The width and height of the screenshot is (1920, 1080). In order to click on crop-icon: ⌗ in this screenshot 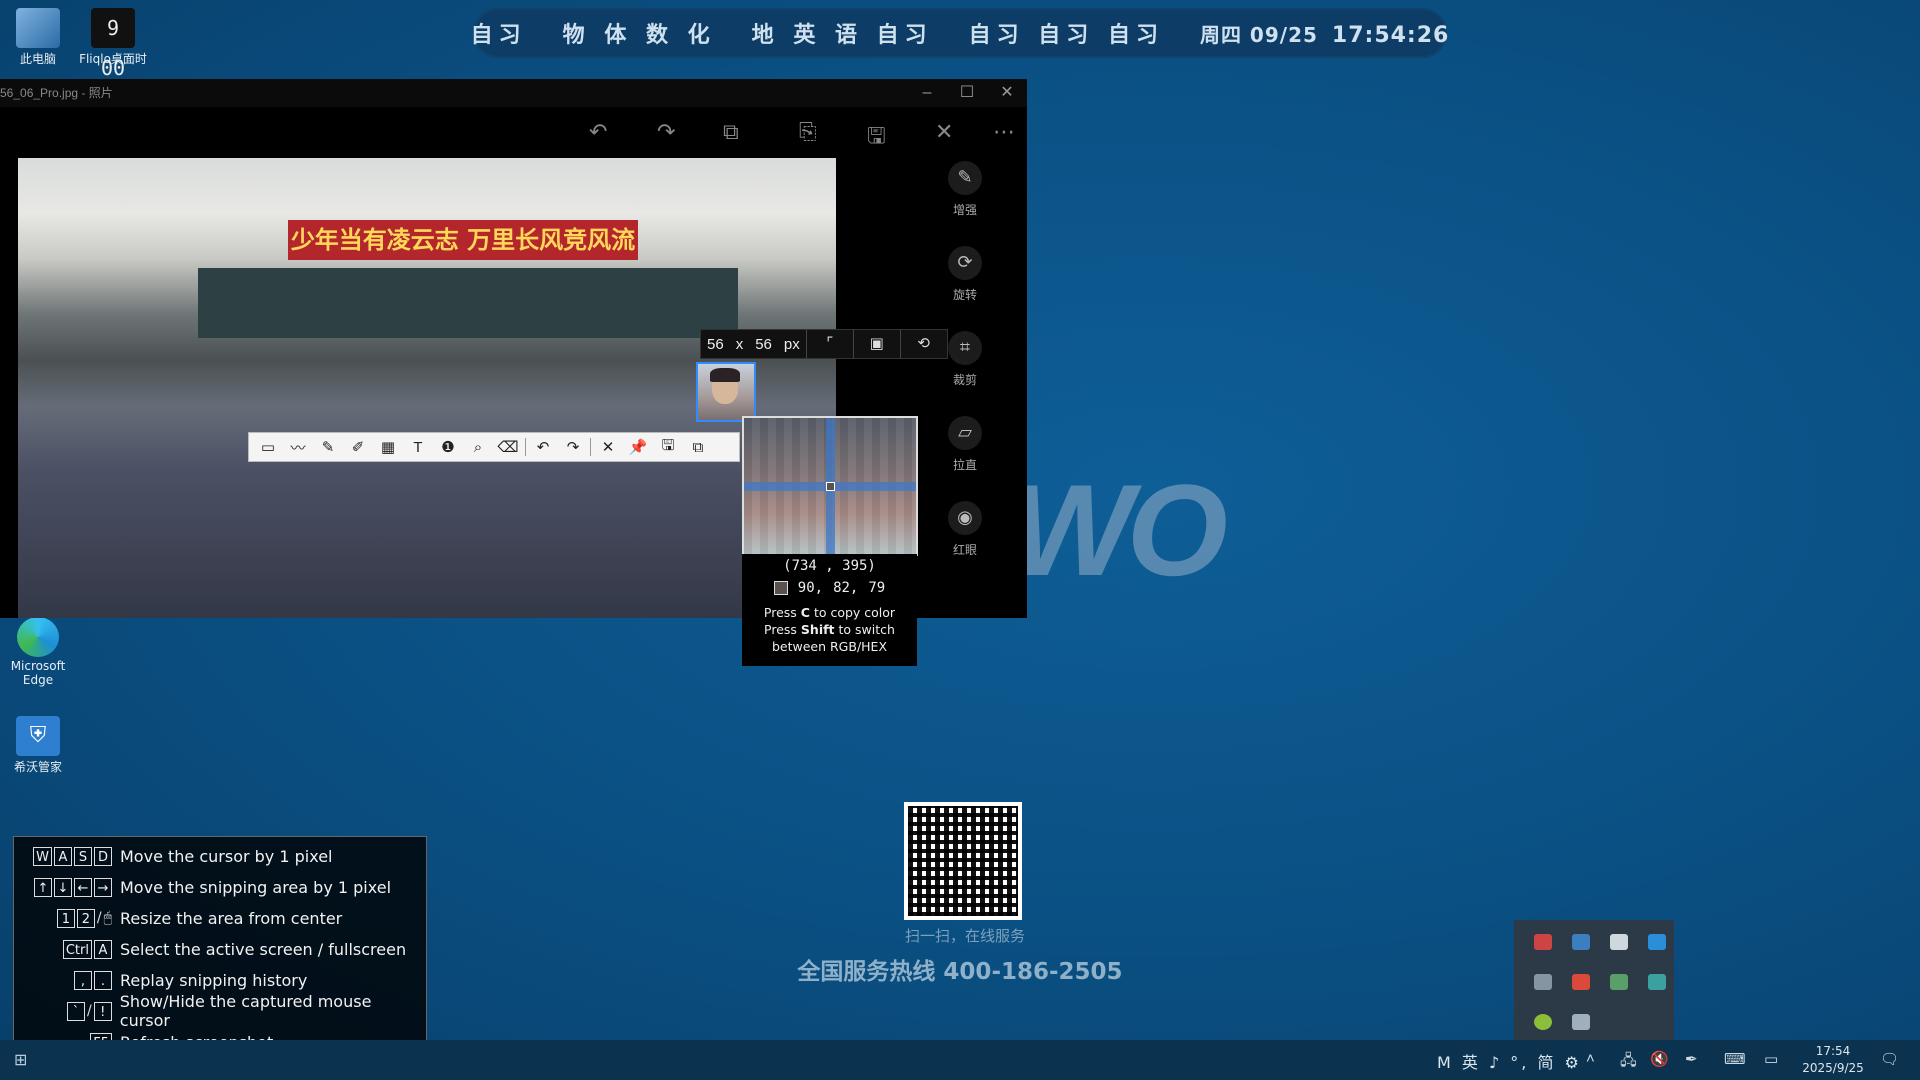, I will do `click(965, 348)`.